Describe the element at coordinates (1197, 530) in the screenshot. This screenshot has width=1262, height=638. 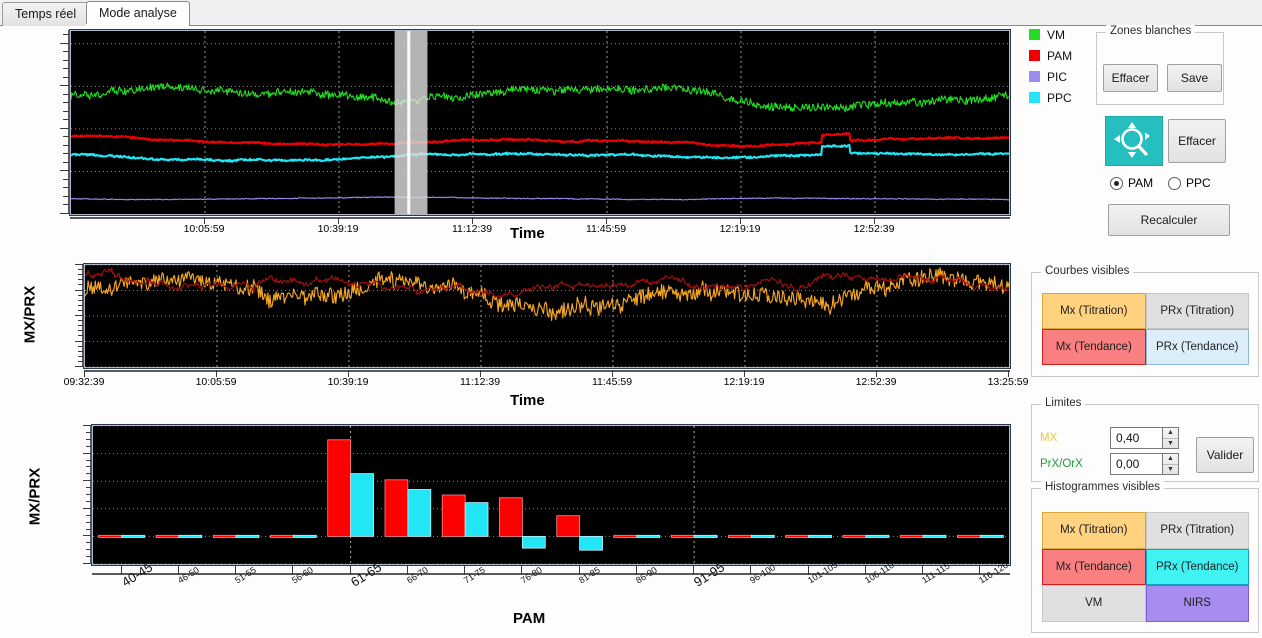
I see `histogramme-toggle-prx-titration: PRx (Titration)` at that location.